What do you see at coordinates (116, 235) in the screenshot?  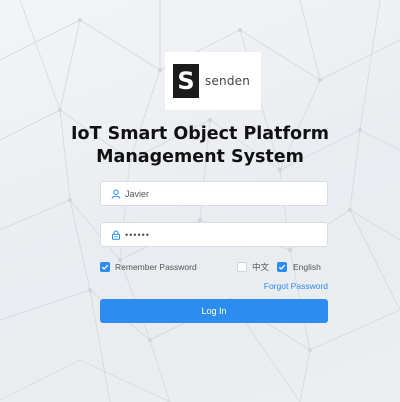 I see `lock-icon` at bounding box center [116, 235].